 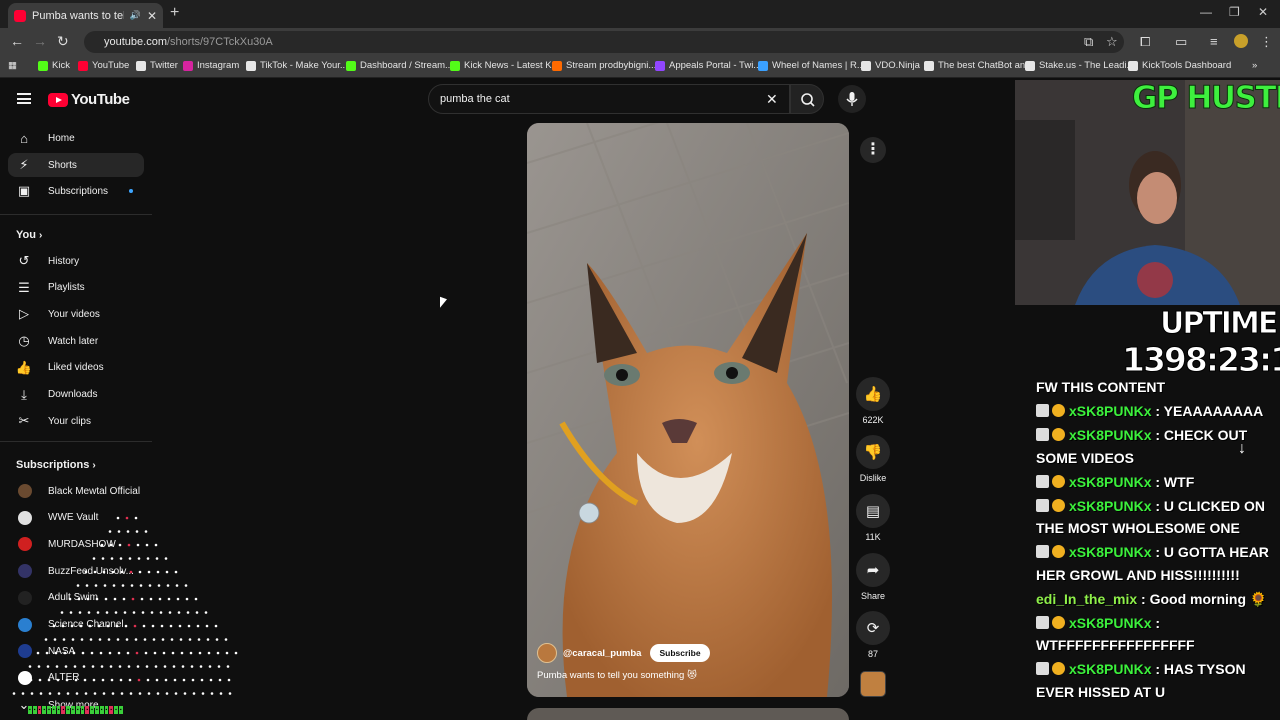 I want to click on subscription-channel: Black Mewtal Official, so click(x=76, y=491).